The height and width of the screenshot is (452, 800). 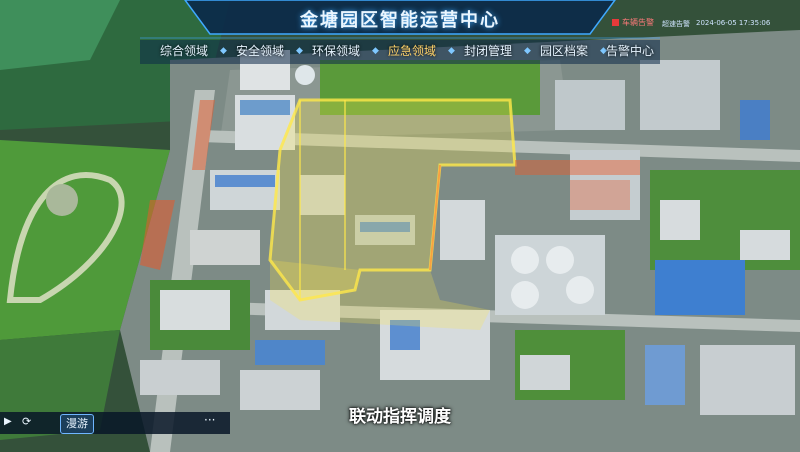 I want to click on overspeed-alarm-label: 超速告警, so click(x=676, y=24).